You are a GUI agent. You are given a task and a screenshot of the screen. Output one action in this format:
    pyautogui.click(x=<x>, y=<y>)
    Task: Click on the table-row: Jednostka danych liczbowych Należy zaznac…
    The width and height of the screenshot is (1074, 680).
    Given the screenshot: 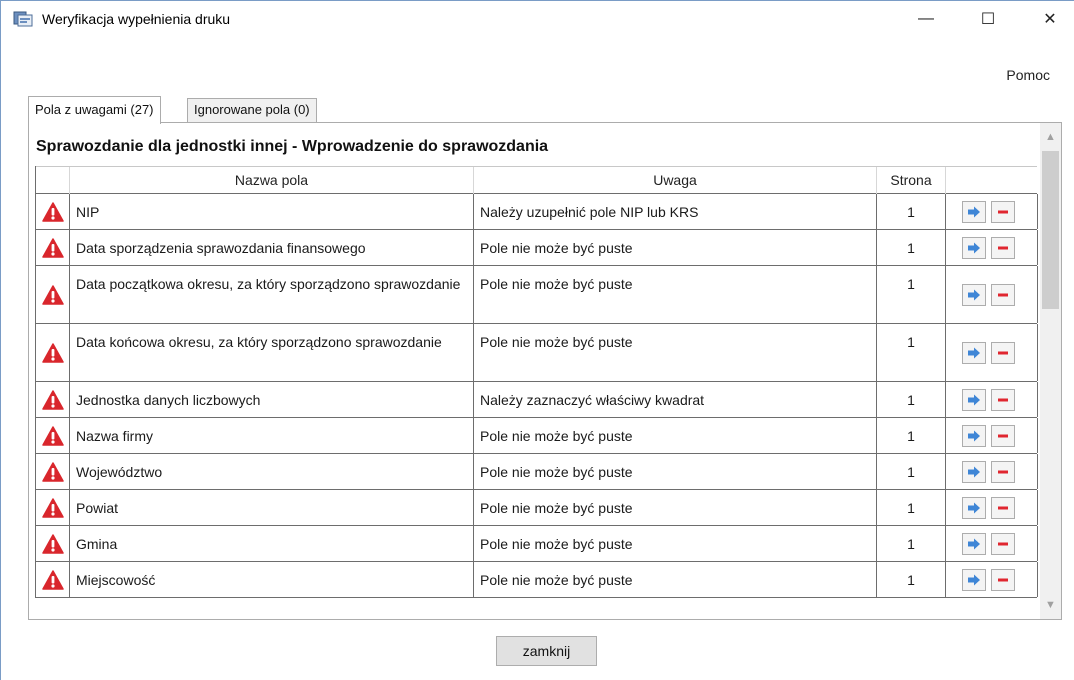 What is the action you would take?
    pyautogui.click(x=537, y=400)
    